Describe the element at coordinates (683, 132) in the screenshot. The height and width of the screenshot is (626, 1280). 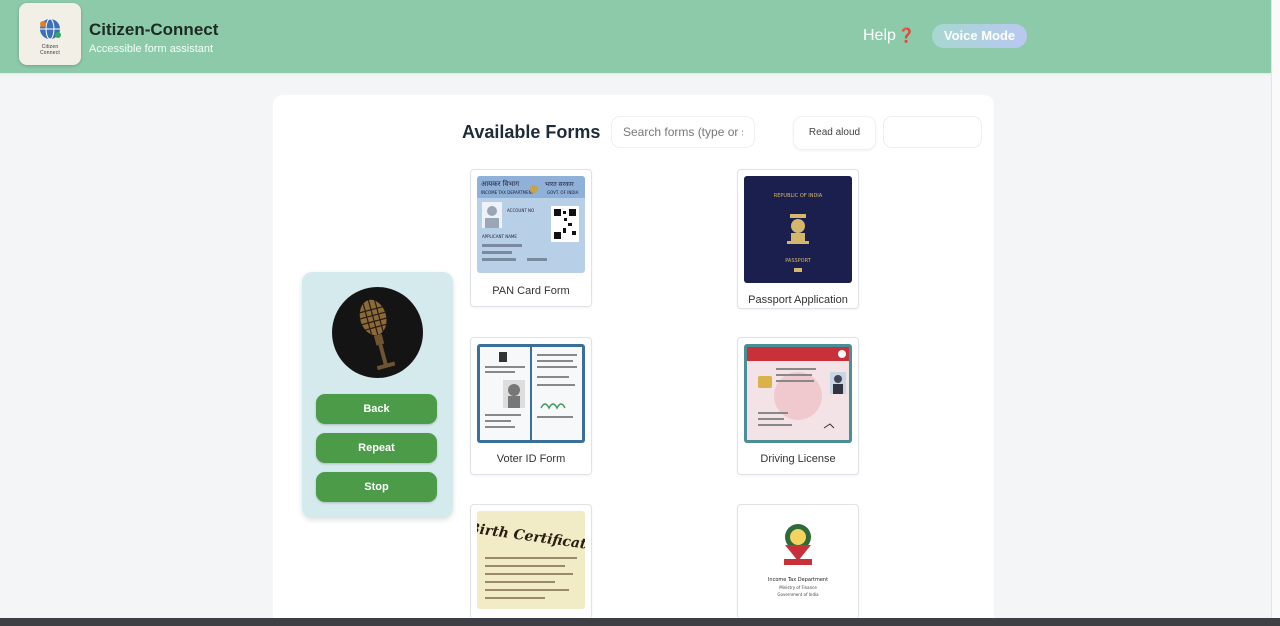
I see `search-input` at that location.